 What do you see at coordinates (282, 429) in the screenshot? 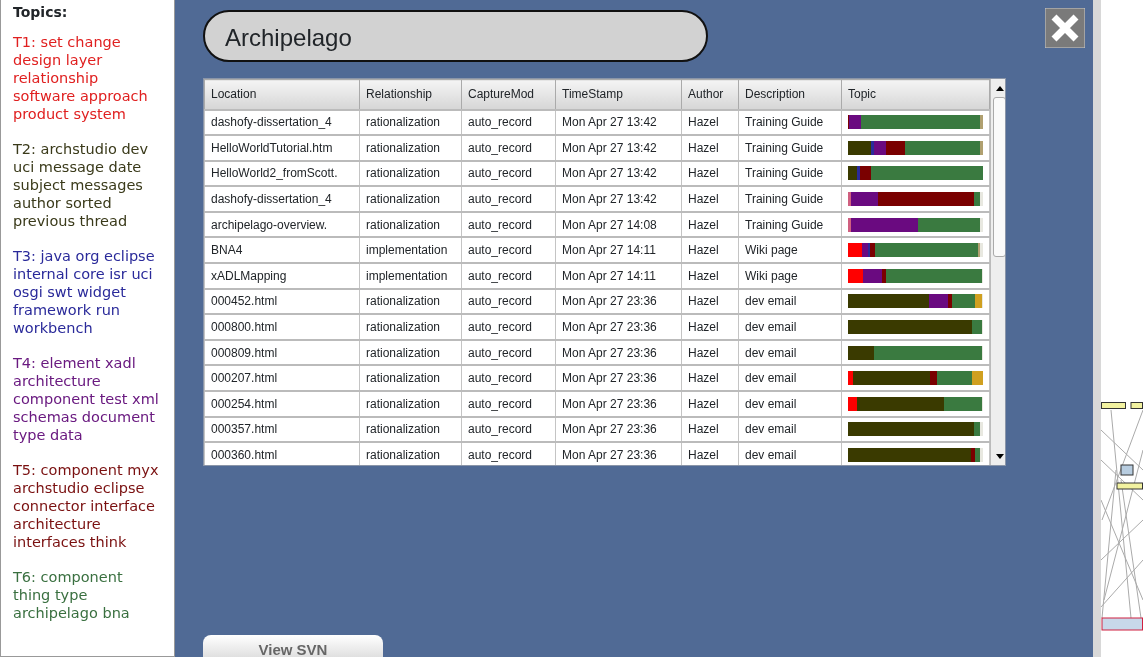
I see `table-cell: 000357.html` at bounding box center [282, 429].